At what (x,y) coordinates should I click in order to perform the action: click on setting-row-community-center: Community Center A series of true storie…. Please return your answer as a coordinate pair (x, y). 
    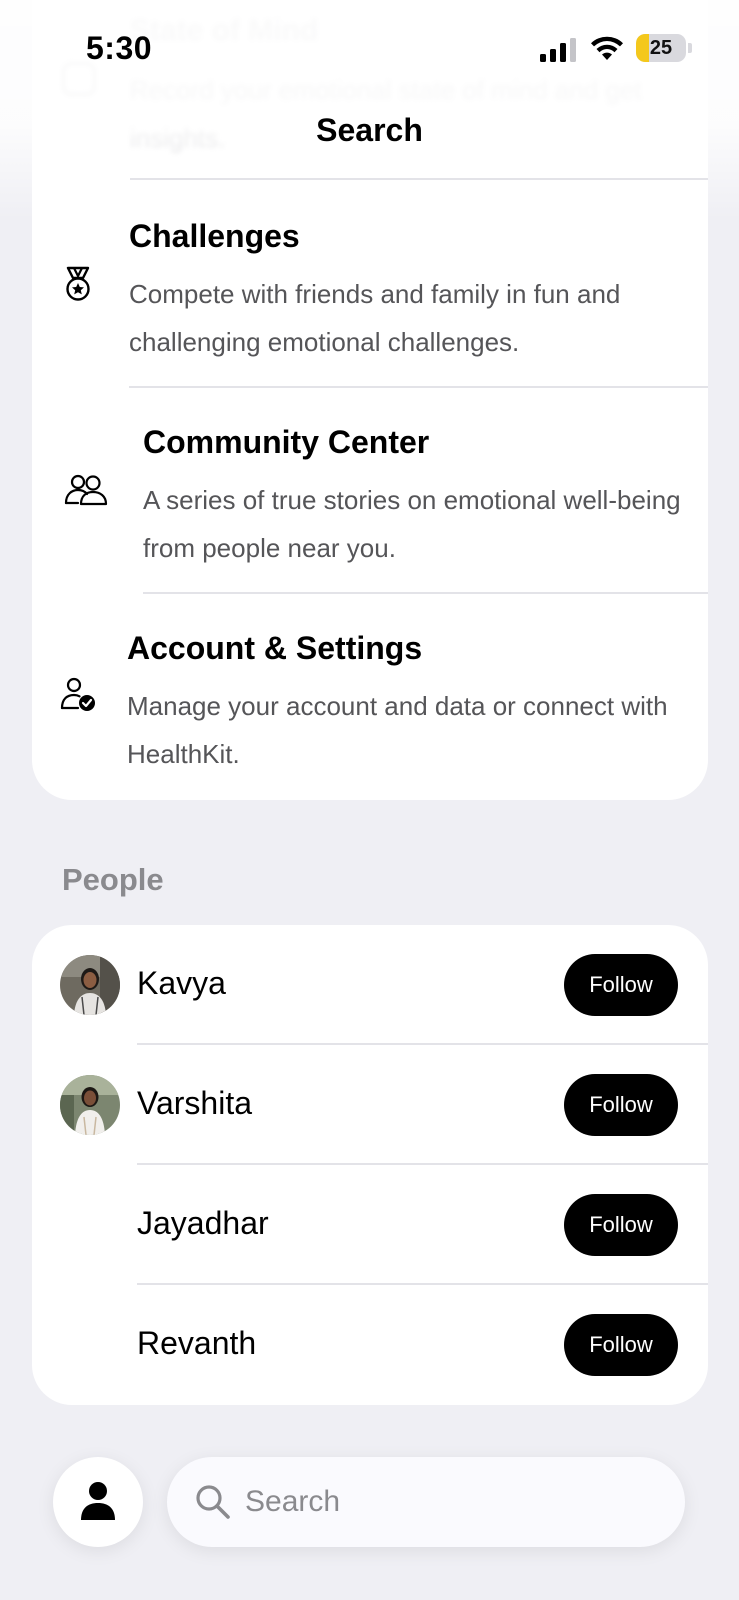
    Looking at the image, I should click on (370, 490).